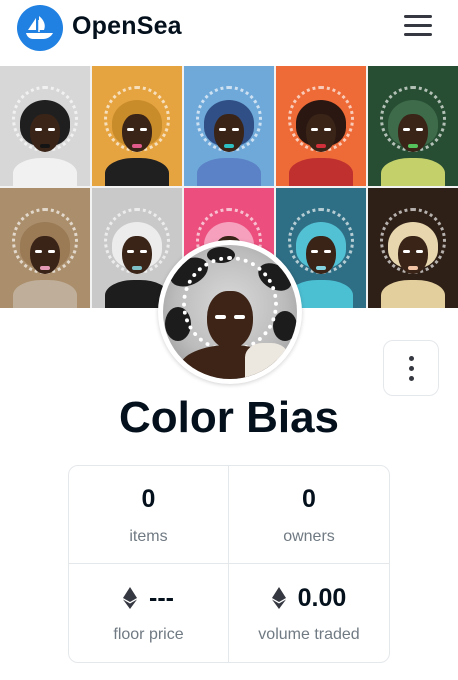 The image size is (458, 680). I want to click on avatar-image, so click(230, 312).